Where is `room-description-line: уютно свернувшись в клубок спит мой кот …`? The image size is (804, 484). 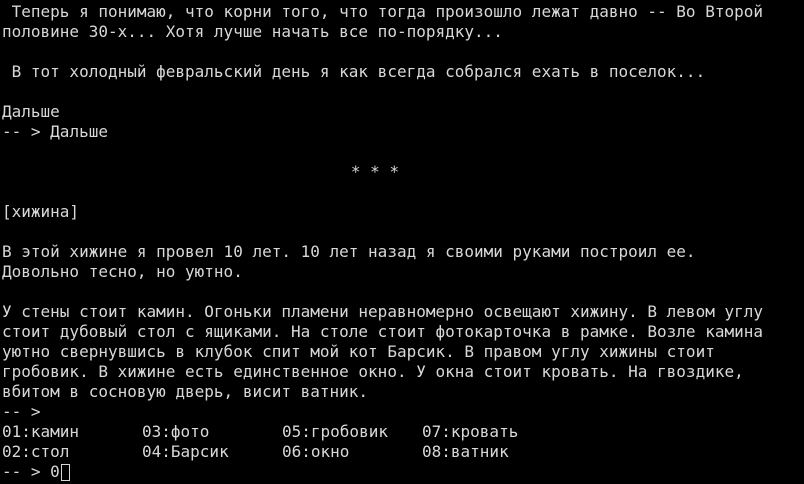
room-description-line: уютно свернувшись в клубок спит мой кот … is located at coordinates (358, 351).